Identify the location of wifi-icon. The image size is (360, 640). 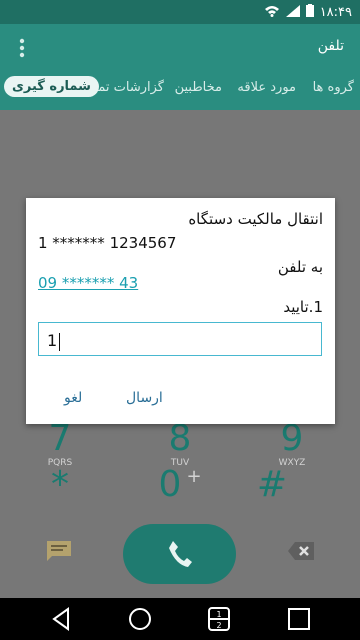
(272, 13).